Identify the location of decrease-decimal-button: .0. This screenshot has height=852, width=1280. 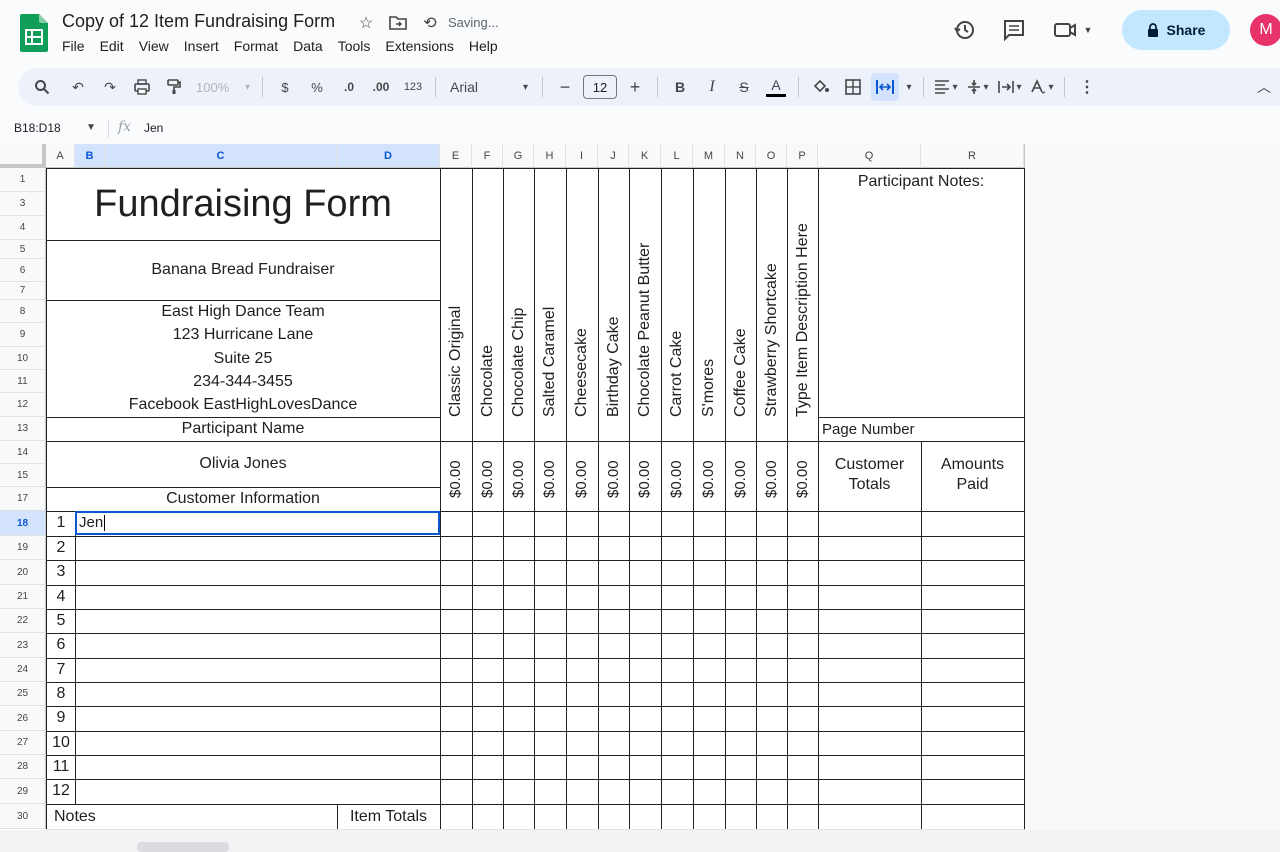
(349, 87).